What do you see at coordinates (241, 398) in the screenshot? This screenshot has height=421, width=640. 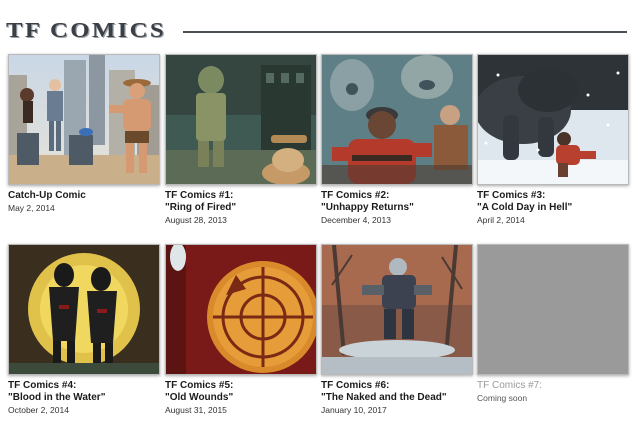 I see `comic-subtitle: "Old Wounds"` at bounding box center [241, 398].